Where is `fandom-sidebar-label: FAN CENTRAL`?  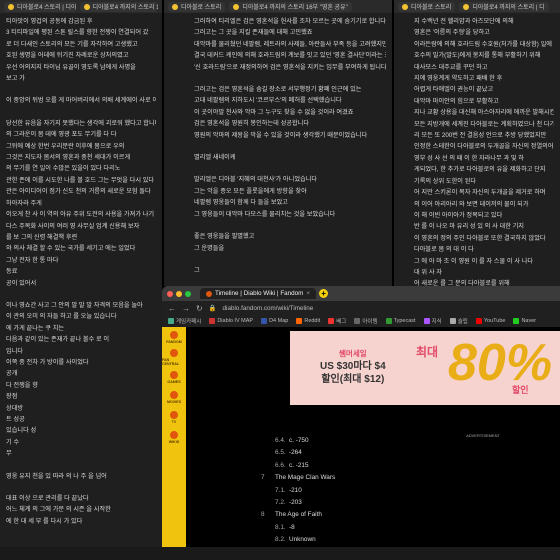 fandom-sidebar-label: FAN CENTRAL is located at coordinates (171, 361).